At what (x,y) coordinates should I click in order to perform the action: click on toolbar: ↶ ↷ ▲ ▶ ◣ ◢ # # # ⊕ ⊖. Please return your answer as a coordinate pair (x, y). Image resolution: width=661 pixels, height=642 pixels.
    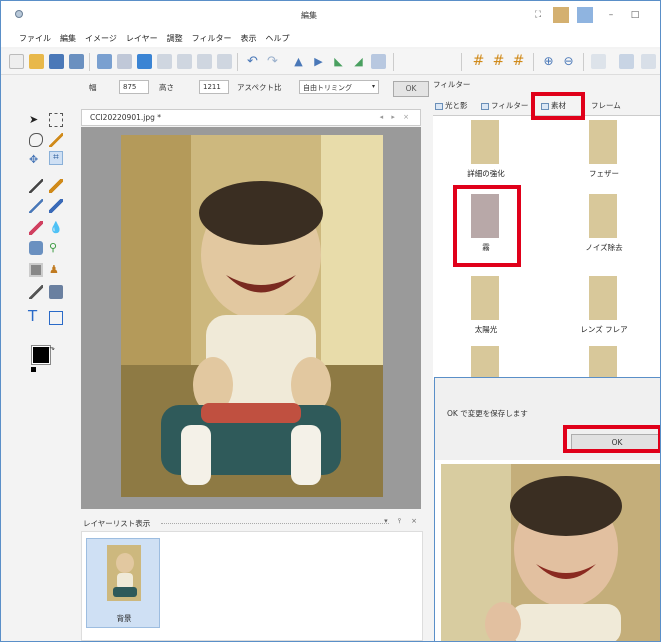
    Looking at the image, I should click on (330, 62).